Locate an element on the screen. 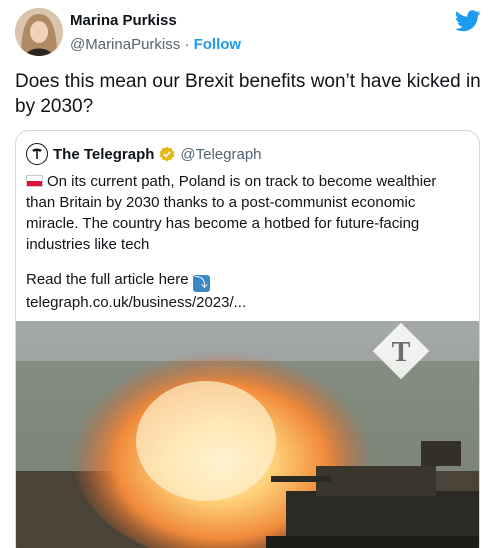  verified-badge-icon is located at coordinates (167, 154).